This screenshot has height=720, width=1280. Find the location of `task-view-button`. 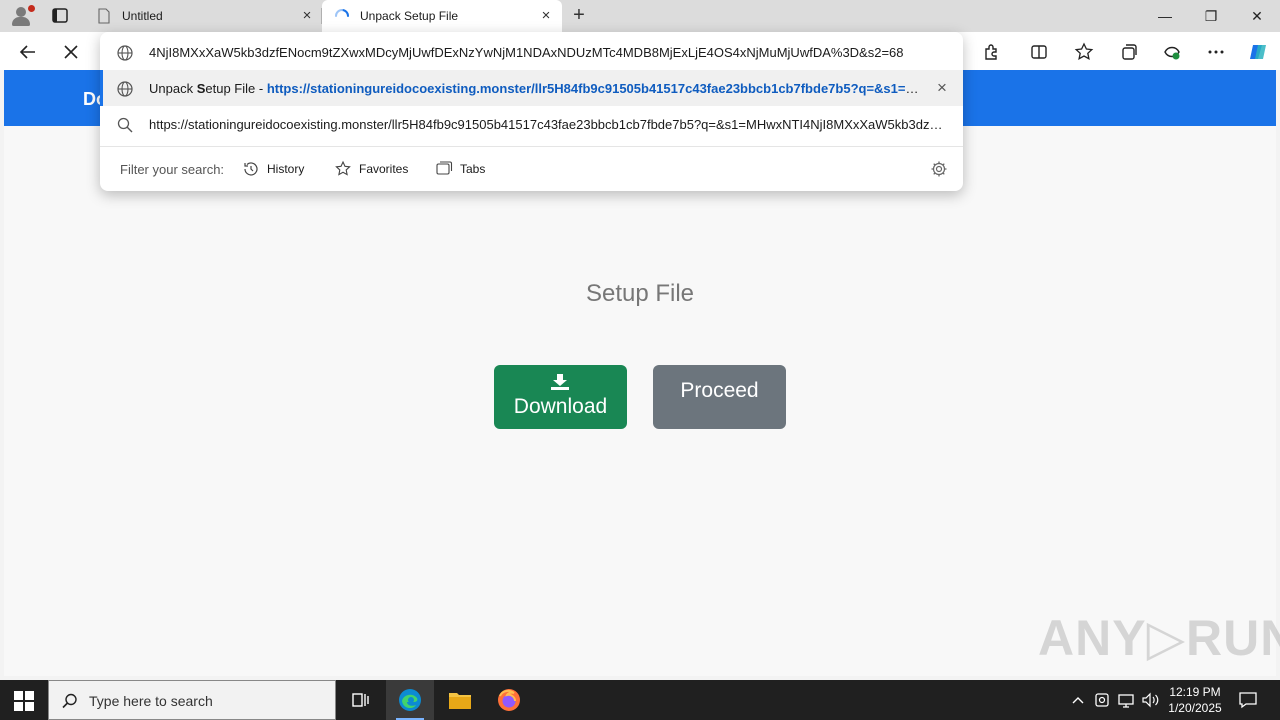

task-view-button is located at coordinates (360, 700).